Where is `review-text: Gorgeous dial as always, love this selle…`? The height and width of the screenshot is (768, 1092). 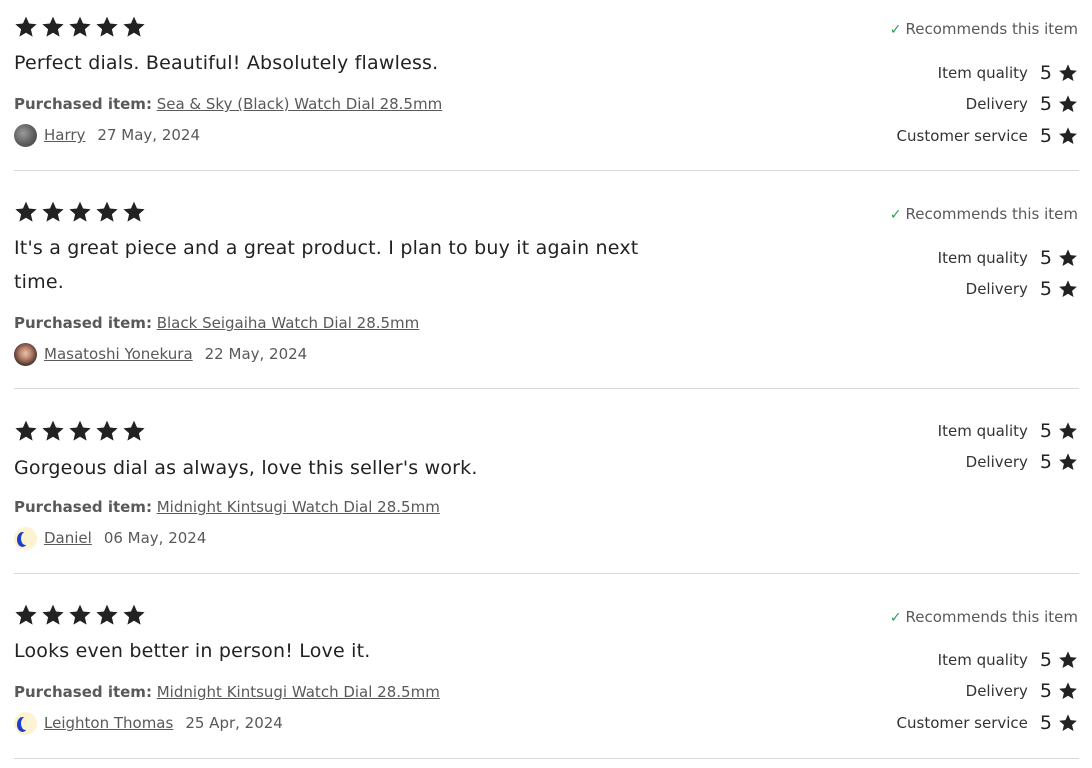 review-text: Gorgeous dial as always, love this selle… is located at coordinates (246, 468).